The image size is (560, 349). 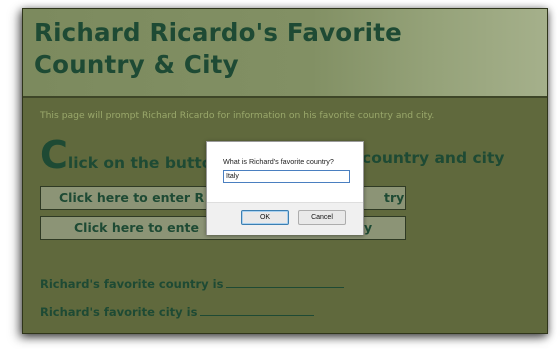 What do you see at coordinates (286, 176) in the screenshot?
I see `prompt-input` at bounding box center [286, 176].